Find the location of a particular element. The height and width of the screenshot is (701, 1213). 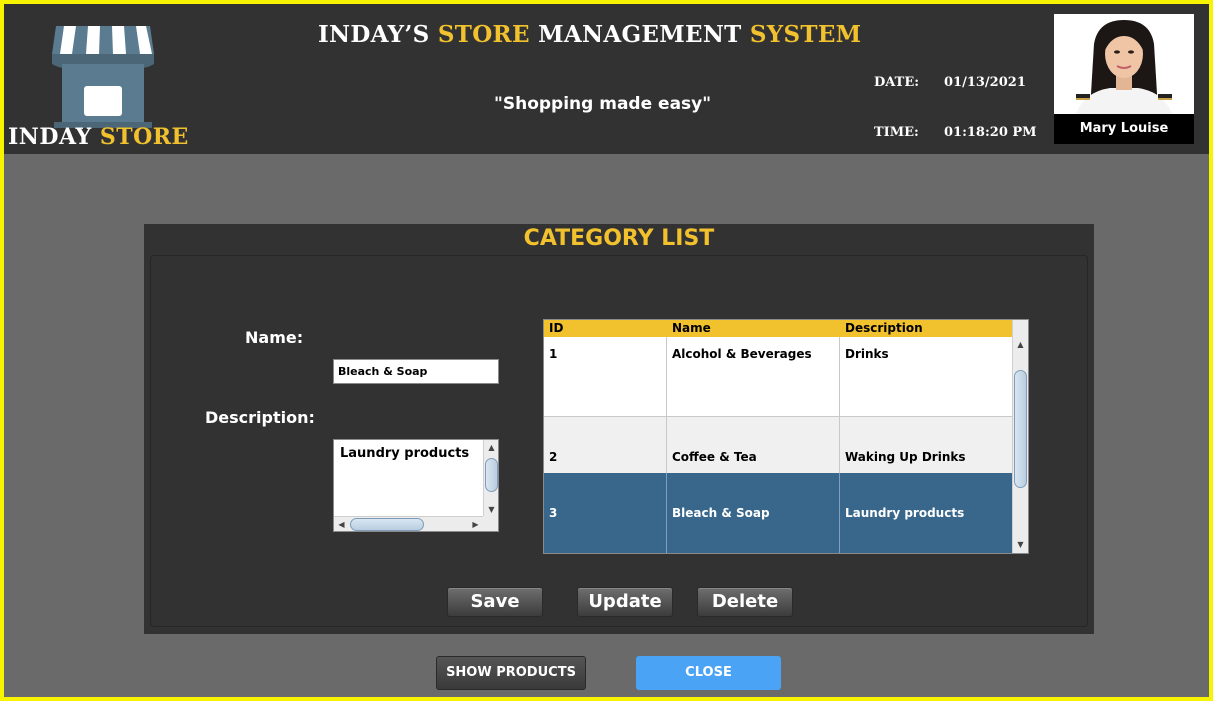

date-value: 01/13/2021 is located at coordinates (985, 82).